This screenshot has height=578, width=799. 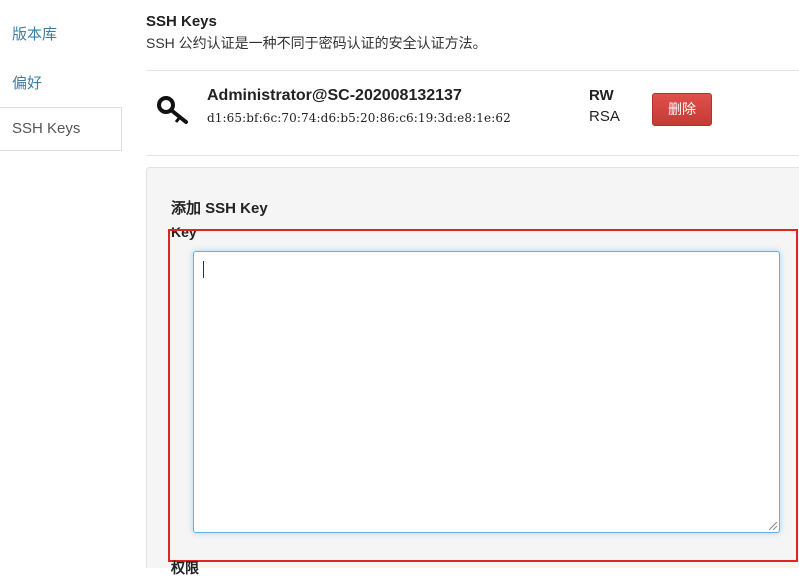 What do you see at coordinates (334, 95) in the screenshot?
I see `key-name: Administrator@SC-202008132137` at bounding box center [334, 95].